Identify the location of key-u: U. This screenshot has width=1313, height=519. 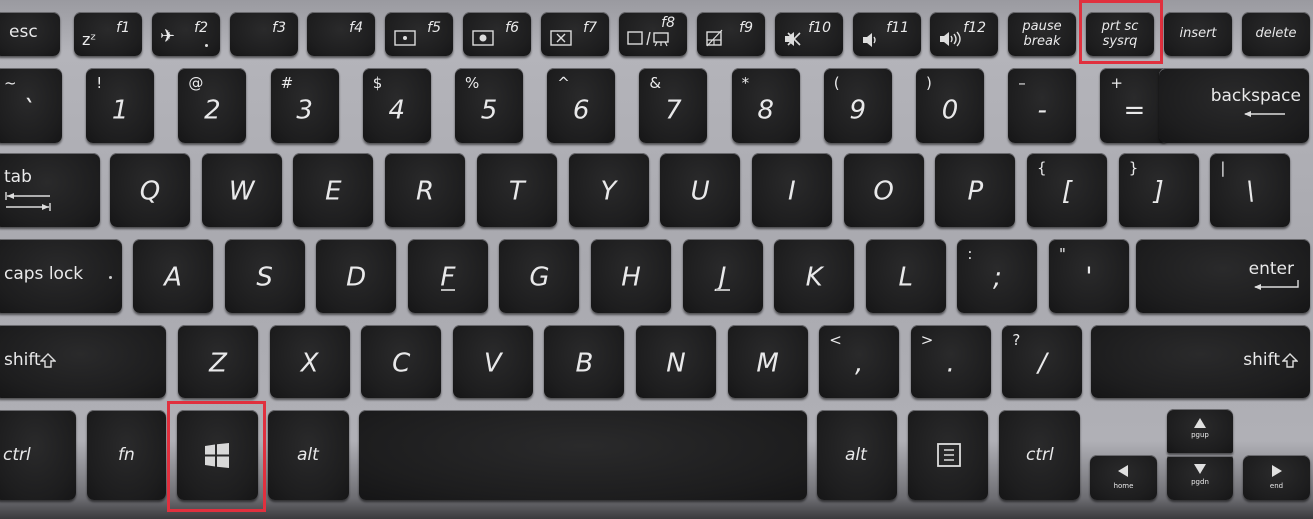
(700, 190).